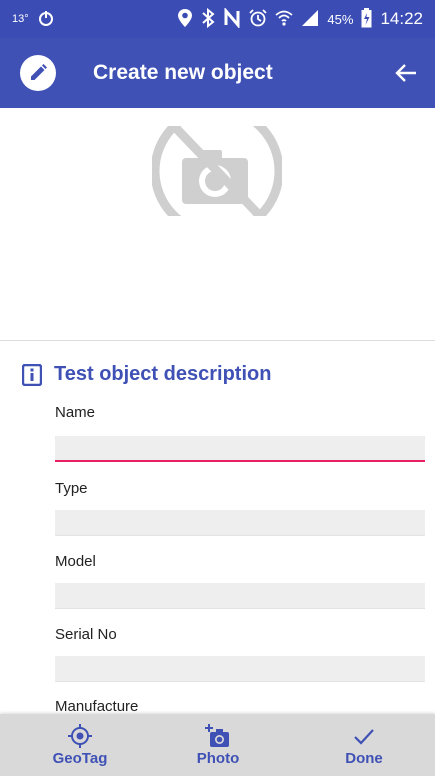 The image size is (435, 776). I want to click on section-header: Test object description, so click(146, 374).